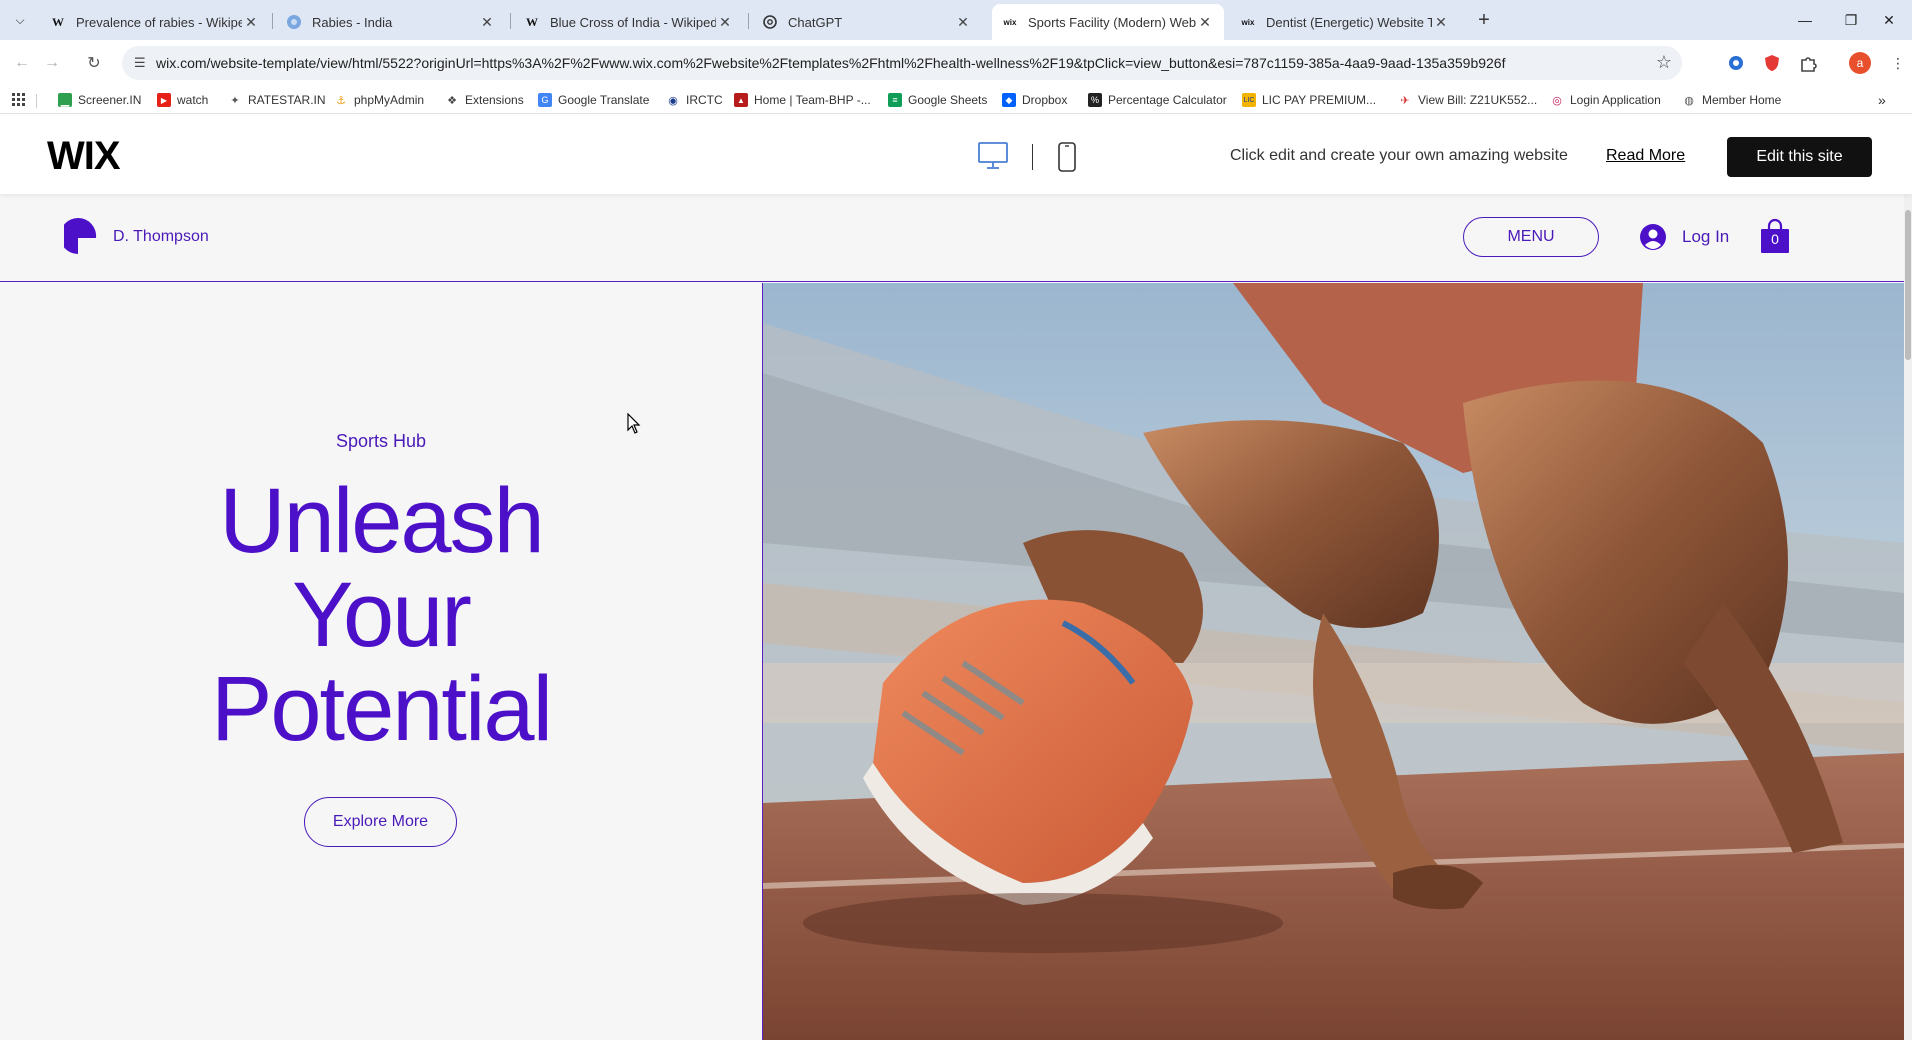  What do you see at coordinates (1484, 20) in the screenshot?
I see `new-tab-plus-icon: +` at bounding box center [1484, 20].